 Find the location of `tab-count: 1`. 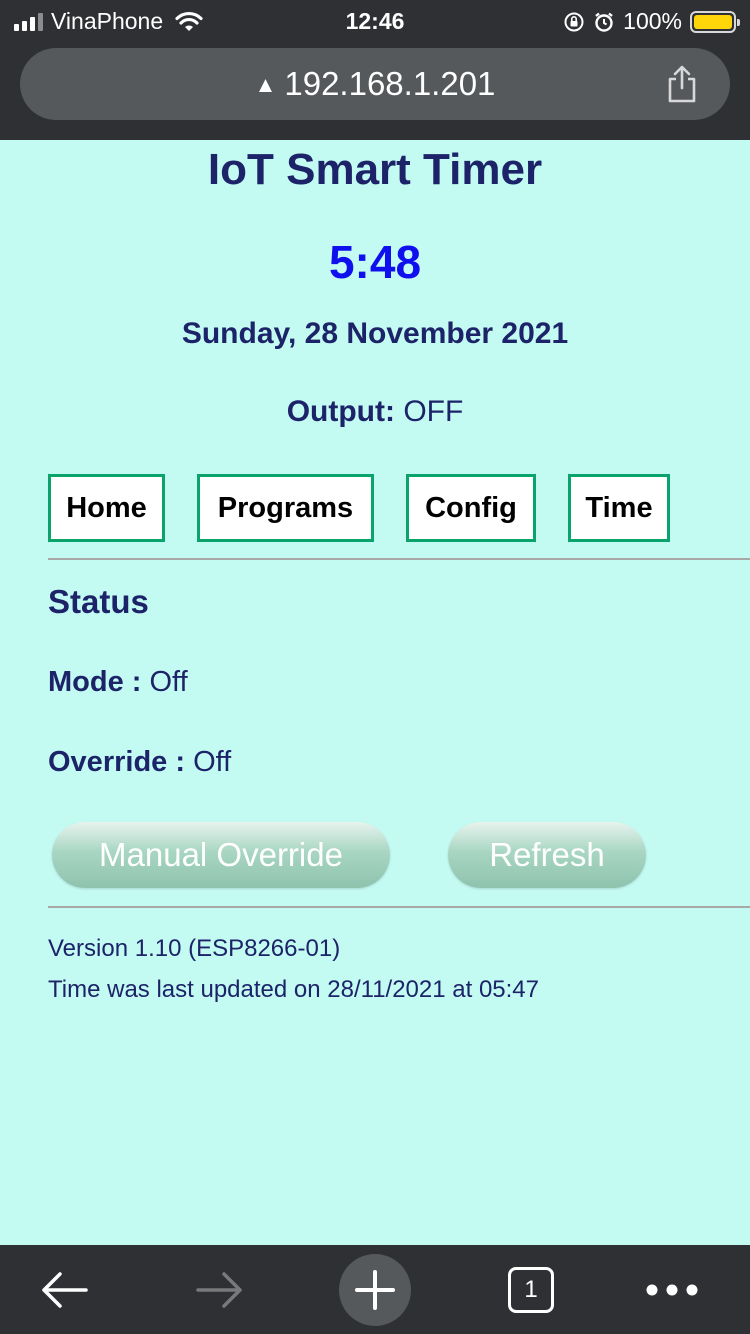

tab-count: 1 is located at coordinates (531, 1289).